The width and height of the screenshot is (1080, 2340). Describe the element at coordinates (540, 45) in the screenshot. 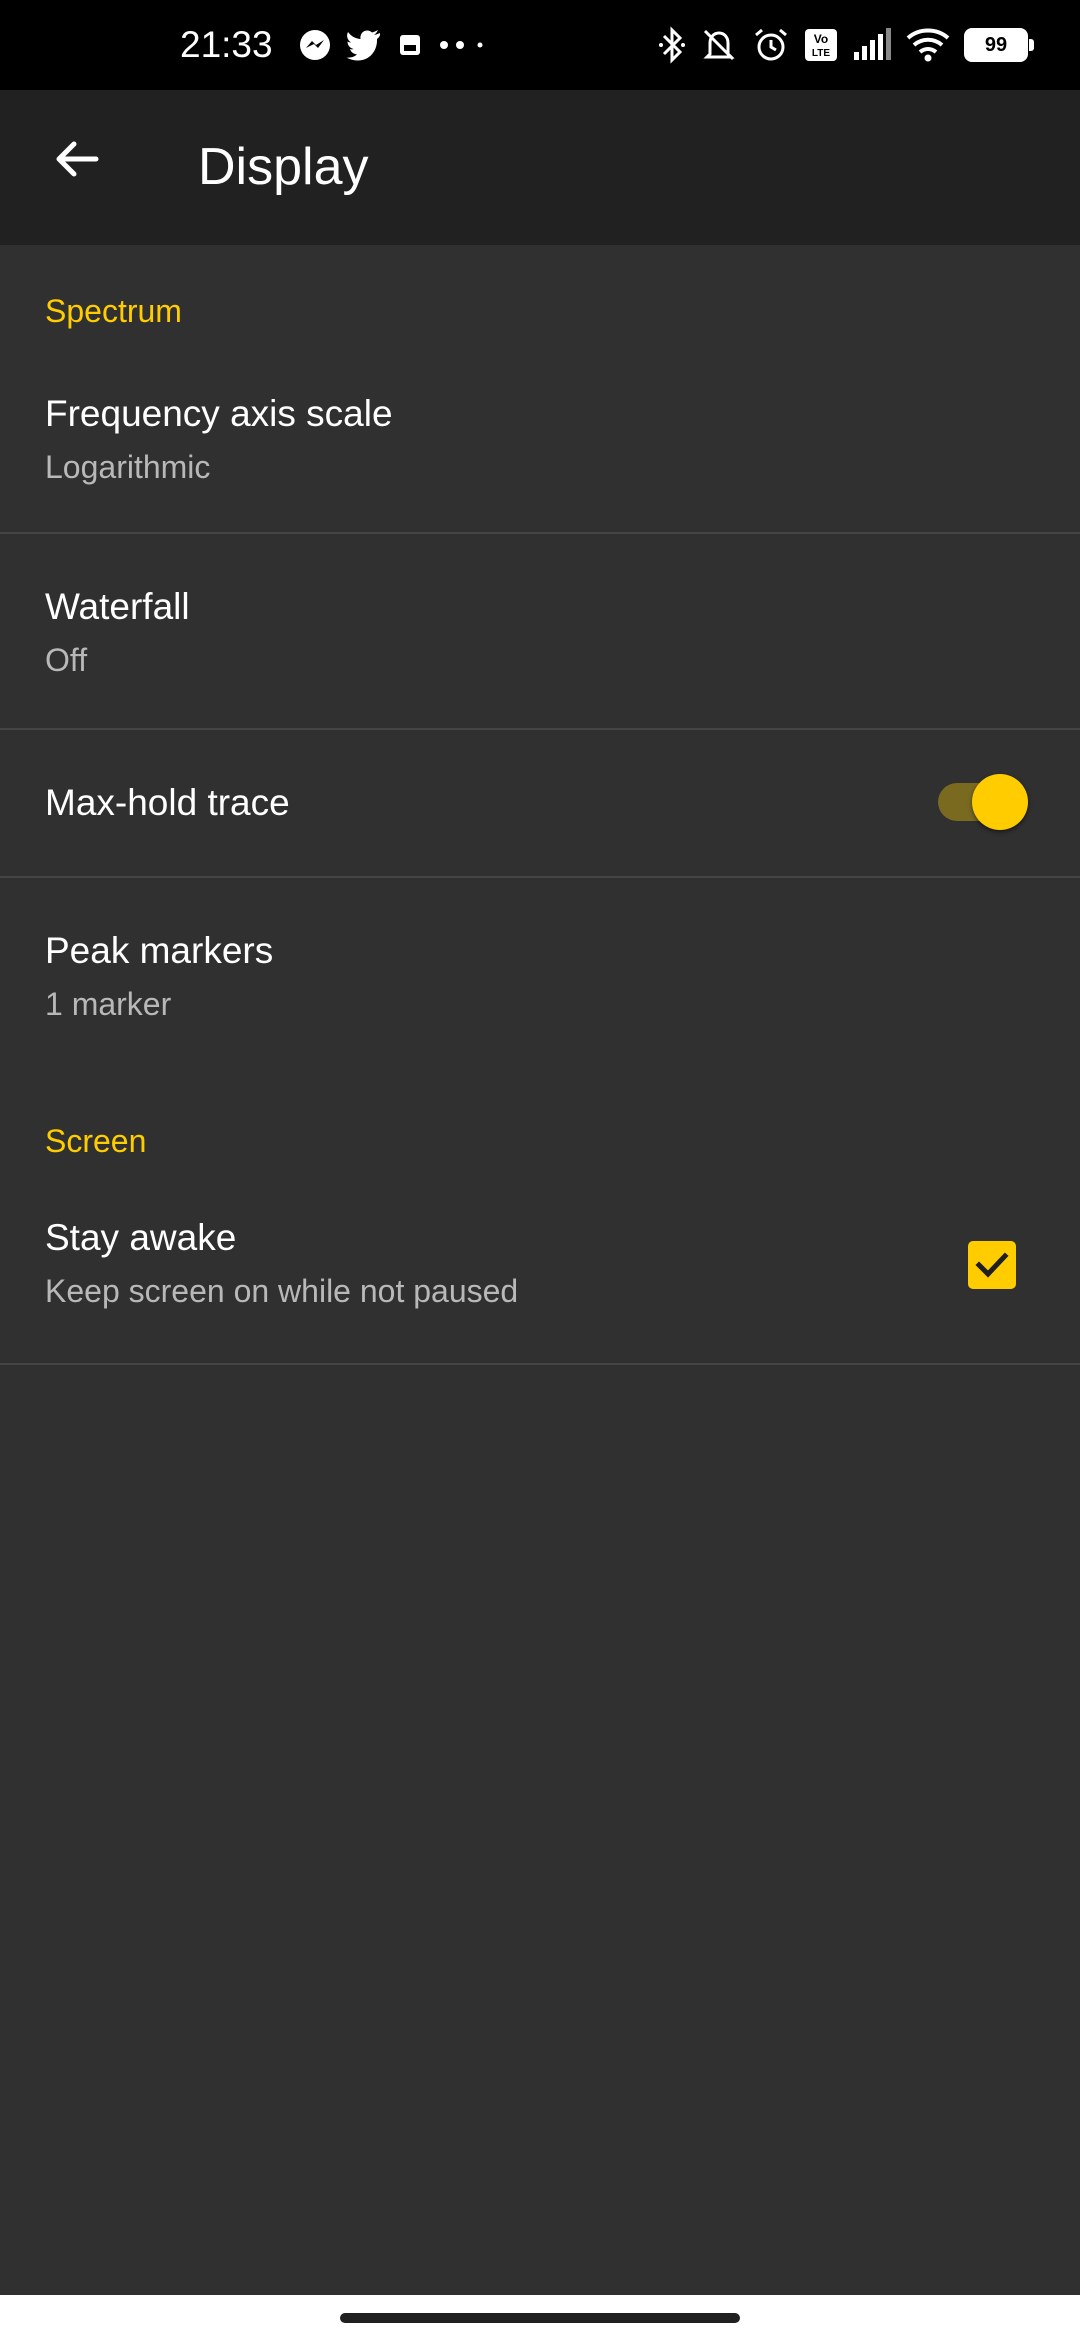

I see `status-bar: 21:33 Vo LTE 99` at that location.